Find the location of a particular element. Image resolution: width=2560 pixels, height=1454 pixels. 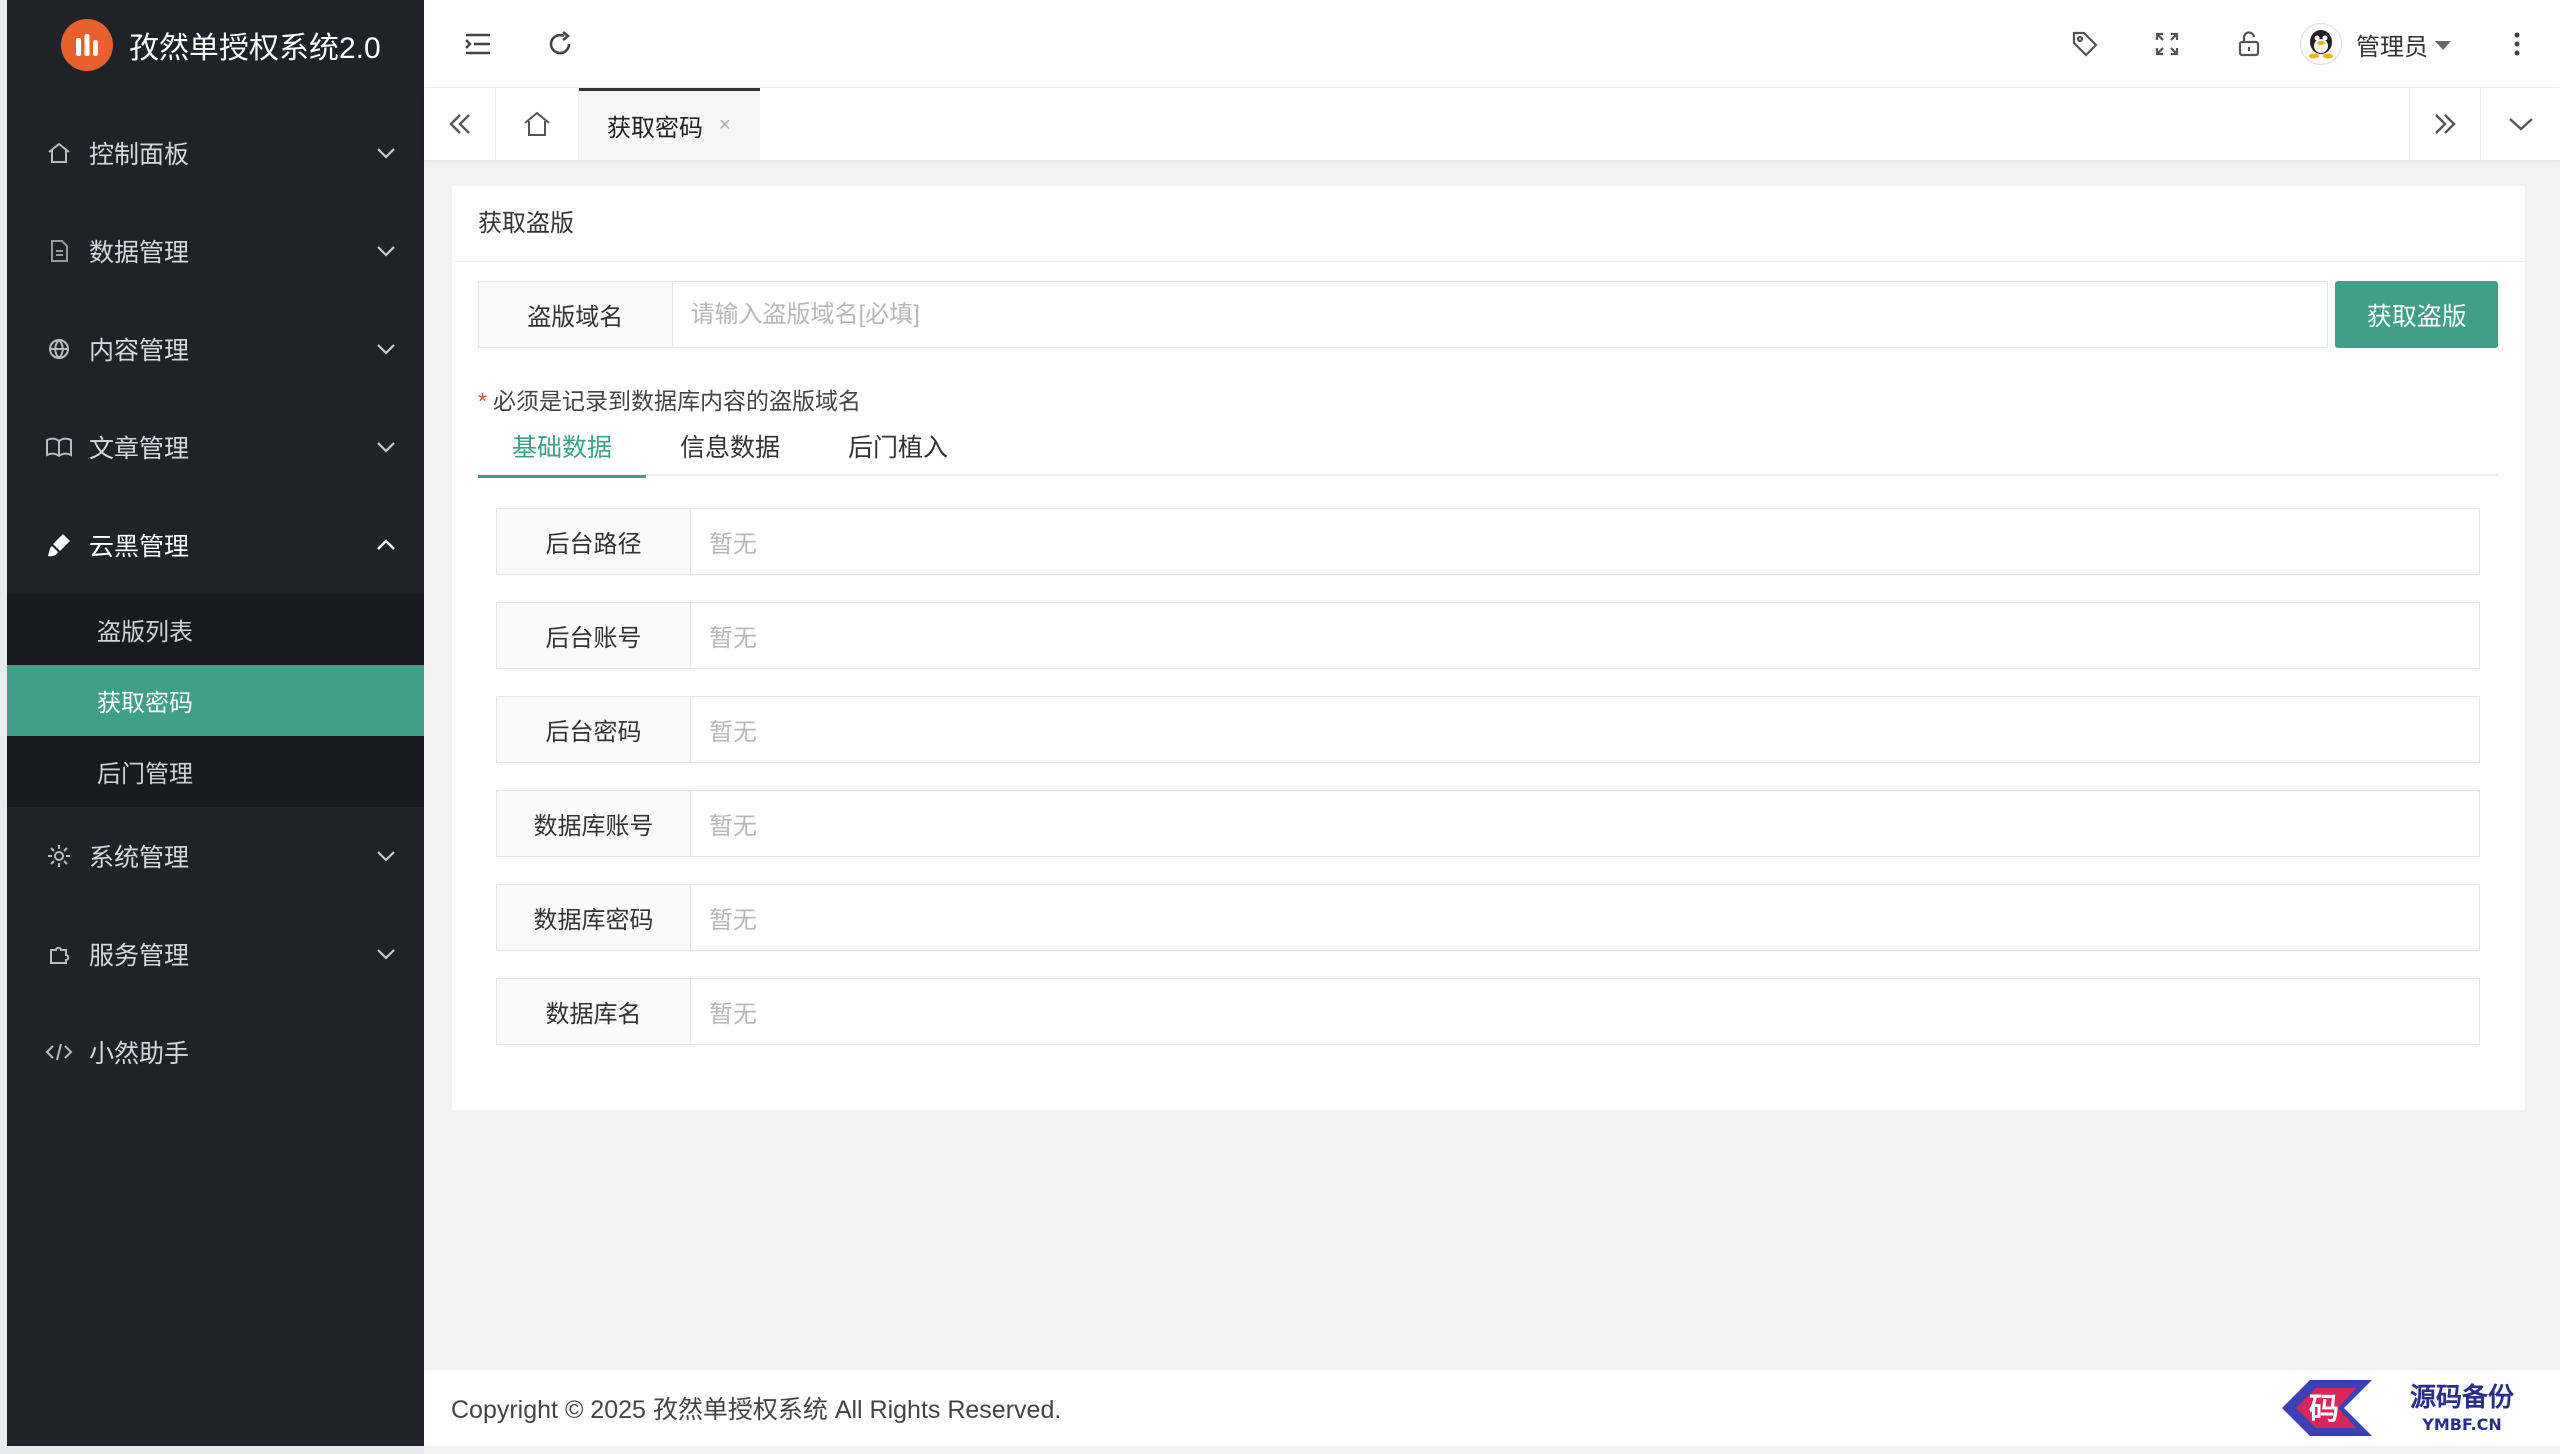

scroll-left-icon is located at coordinates (460, 124).